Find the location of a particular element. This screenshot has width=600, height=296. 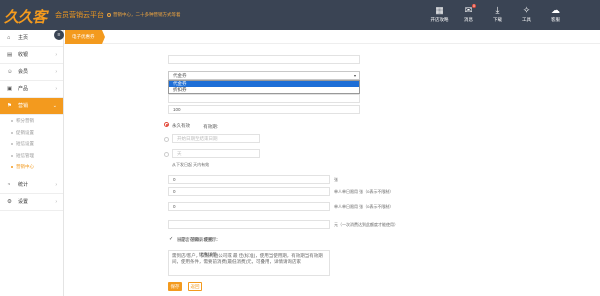

sidebar-item-marketing: ⚑ 营销 ⌄ is located at coordinates (31, 106).